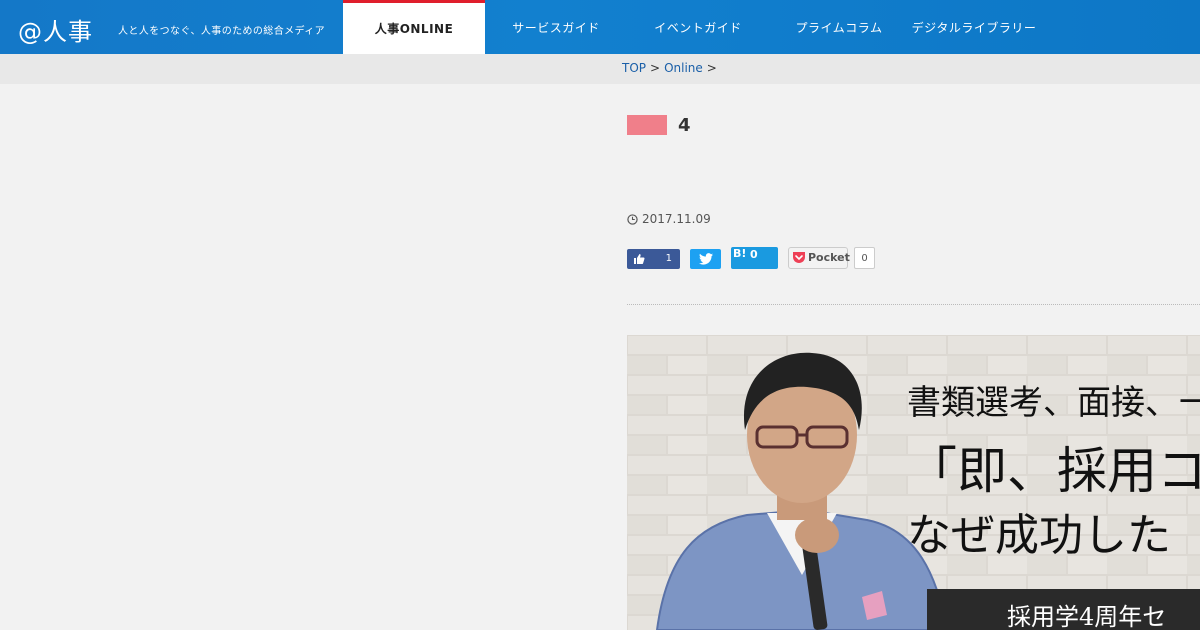 The width and height of the screenshot is (1200, 630). What do you see at coordinates (221, 31) in the screenshot?
I see `site-tagline: 人と人をつなぐ、人事のための総合メディア` at bounding box center [221, 31].